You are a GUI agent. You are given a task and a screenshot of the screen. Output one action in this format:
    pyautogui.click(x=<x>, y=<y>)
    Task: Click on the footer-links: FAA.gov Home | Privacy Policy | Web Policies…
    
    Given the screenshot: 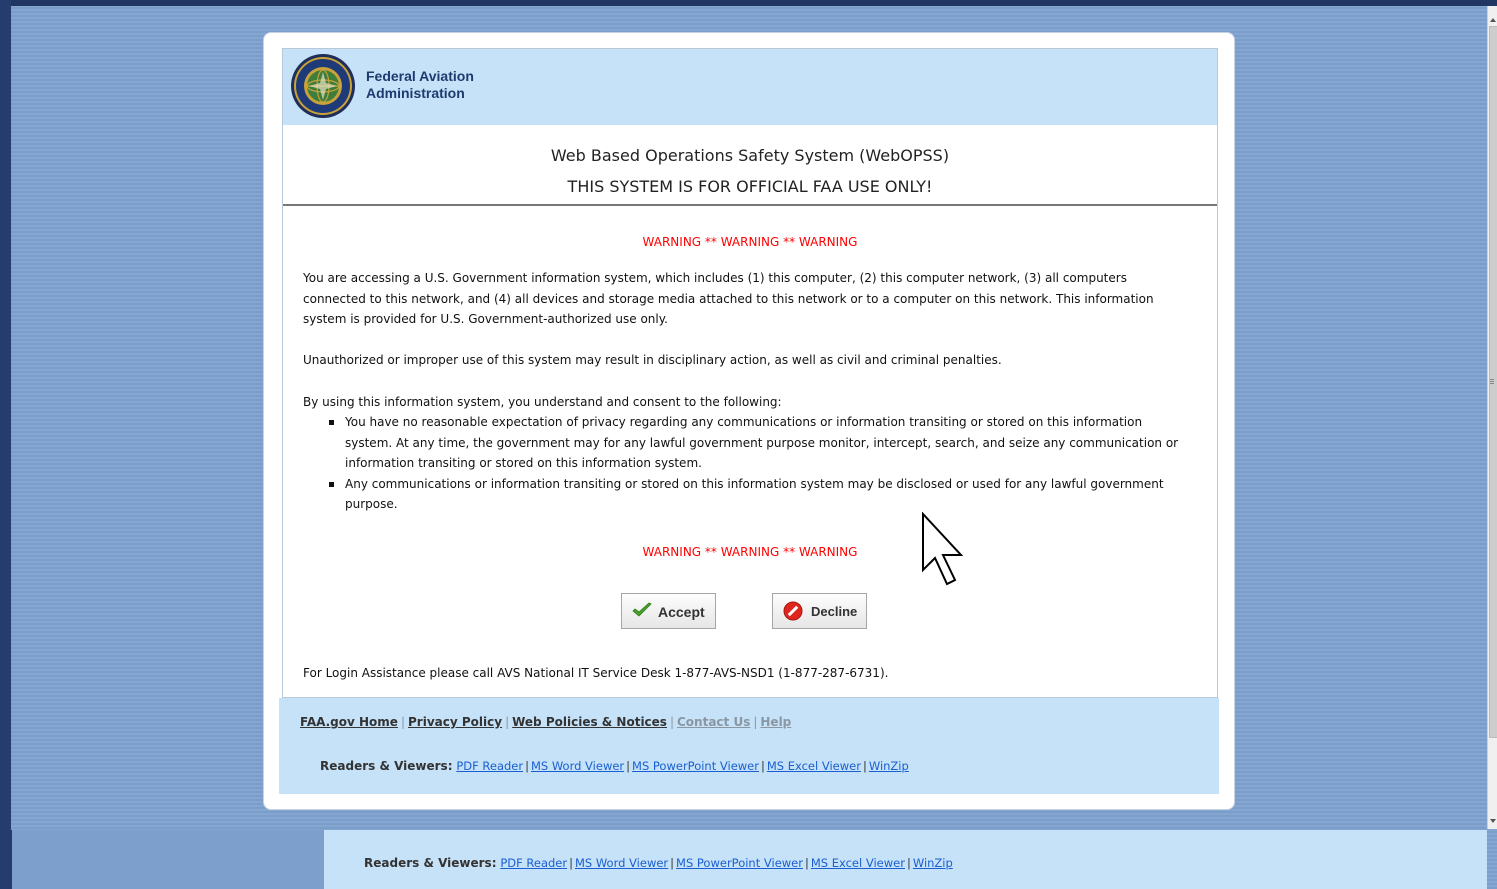 What is the action you would take?
    pyautogui.click(x=545, y=722)
    